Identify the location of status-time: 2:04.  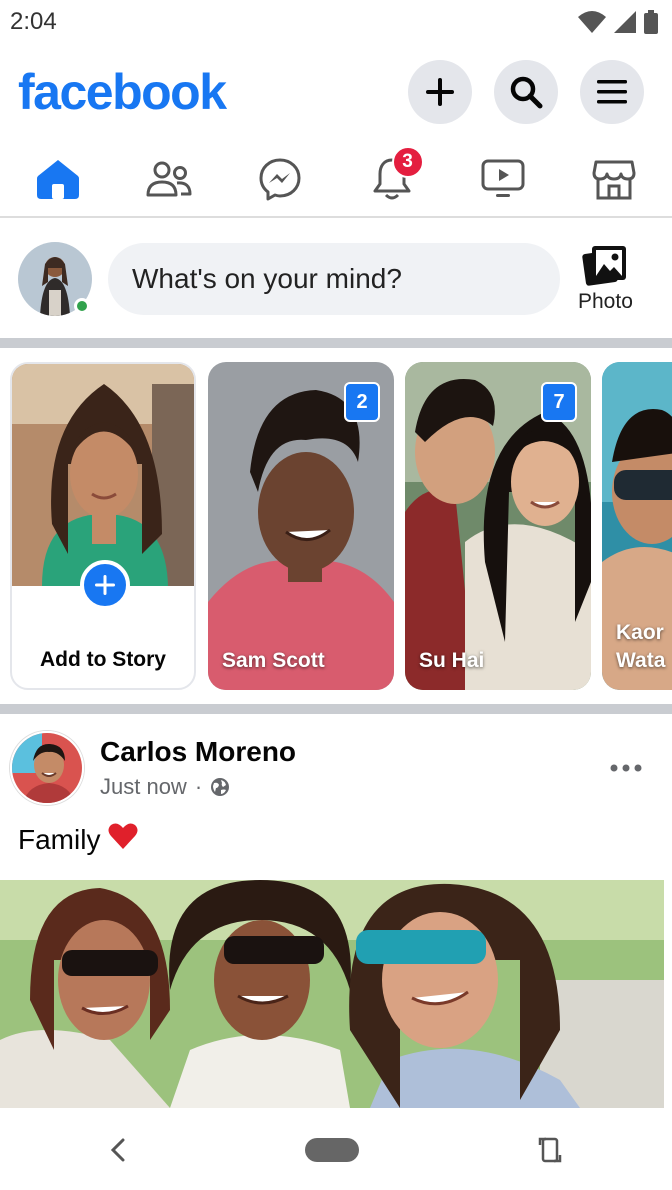
(33, 21).